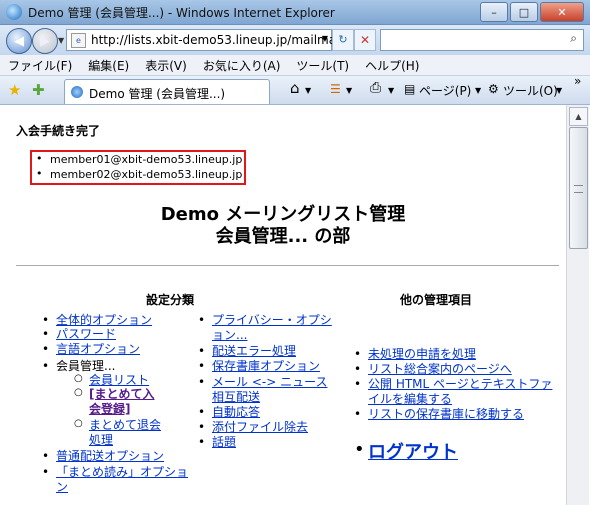 Image resolution: width=590 pixels, height=505 pixels. I want to click on pending-requests-link: 未処理の申請を処理, so click(415, 354).